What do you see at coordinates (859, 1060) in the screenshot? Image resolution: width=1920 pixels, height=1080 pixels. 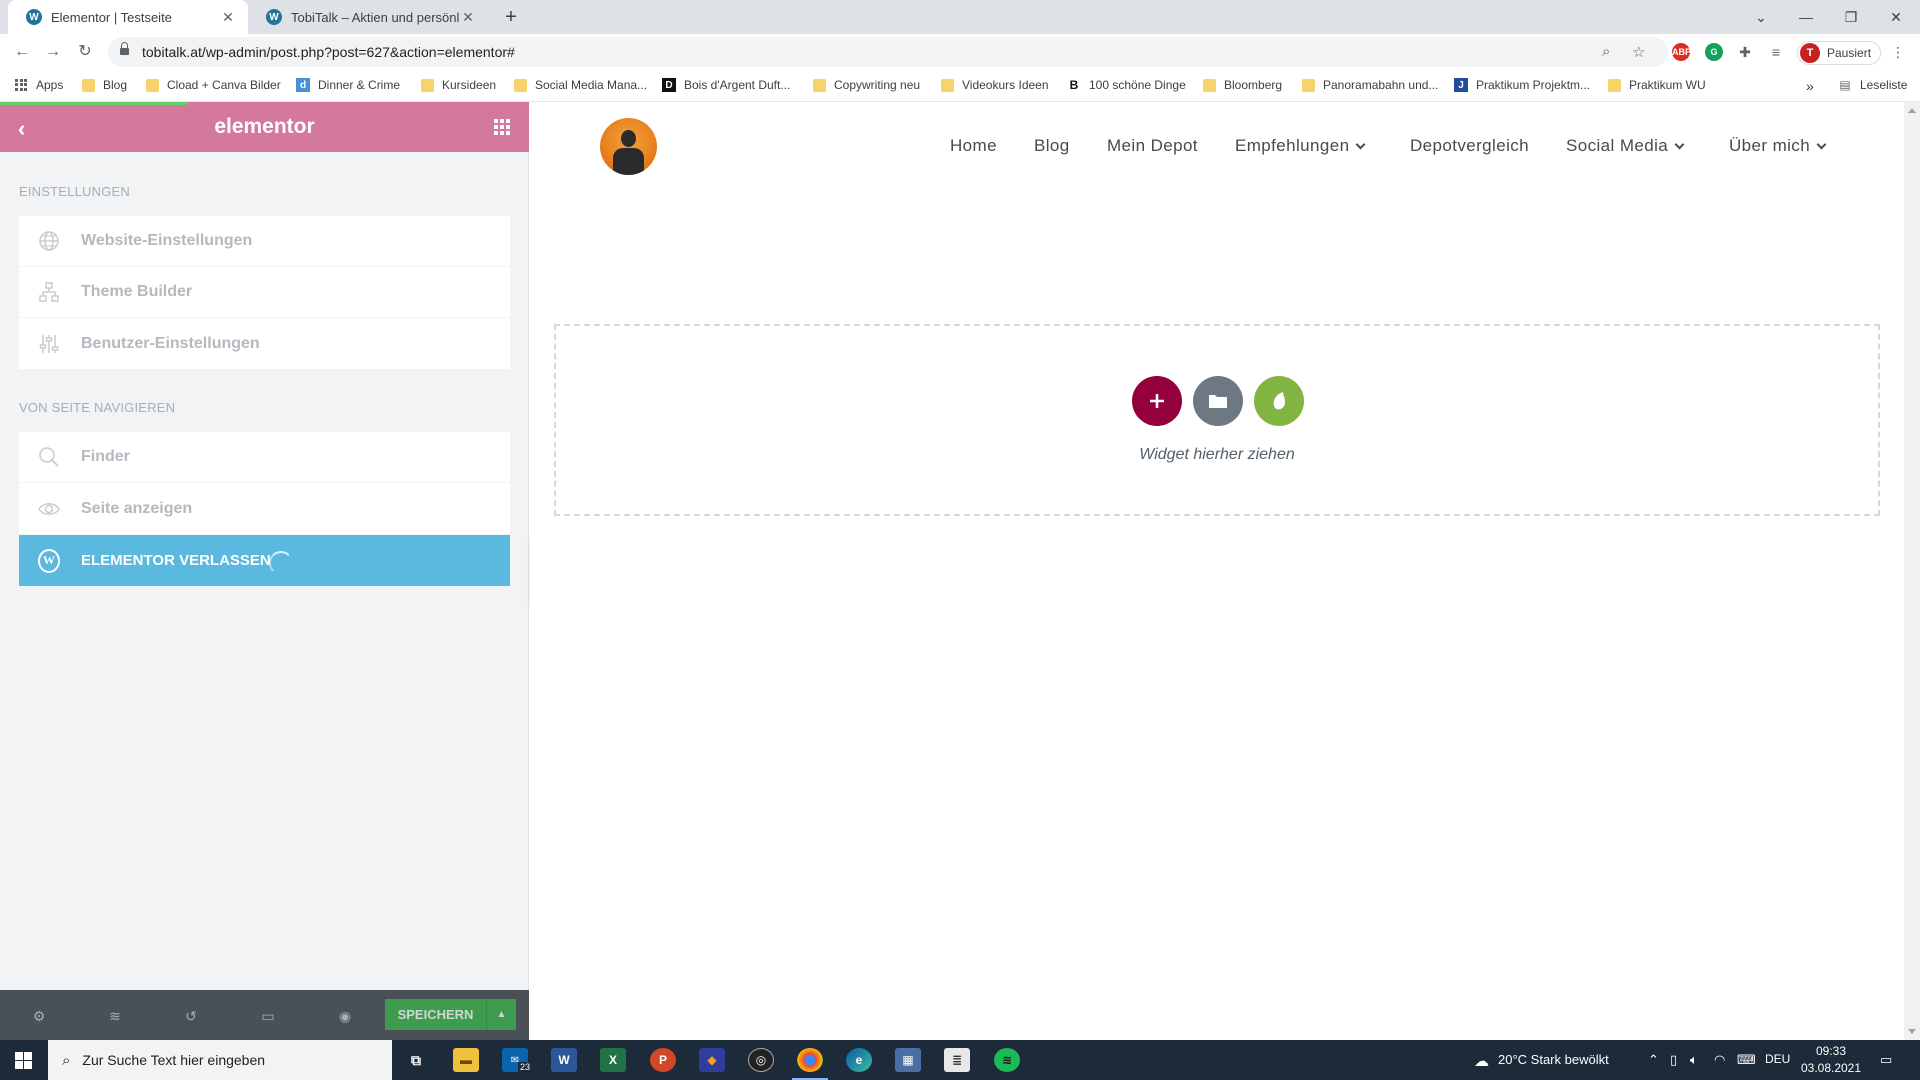 I see `edge-icon: e` at bounding box center [859, 1060].